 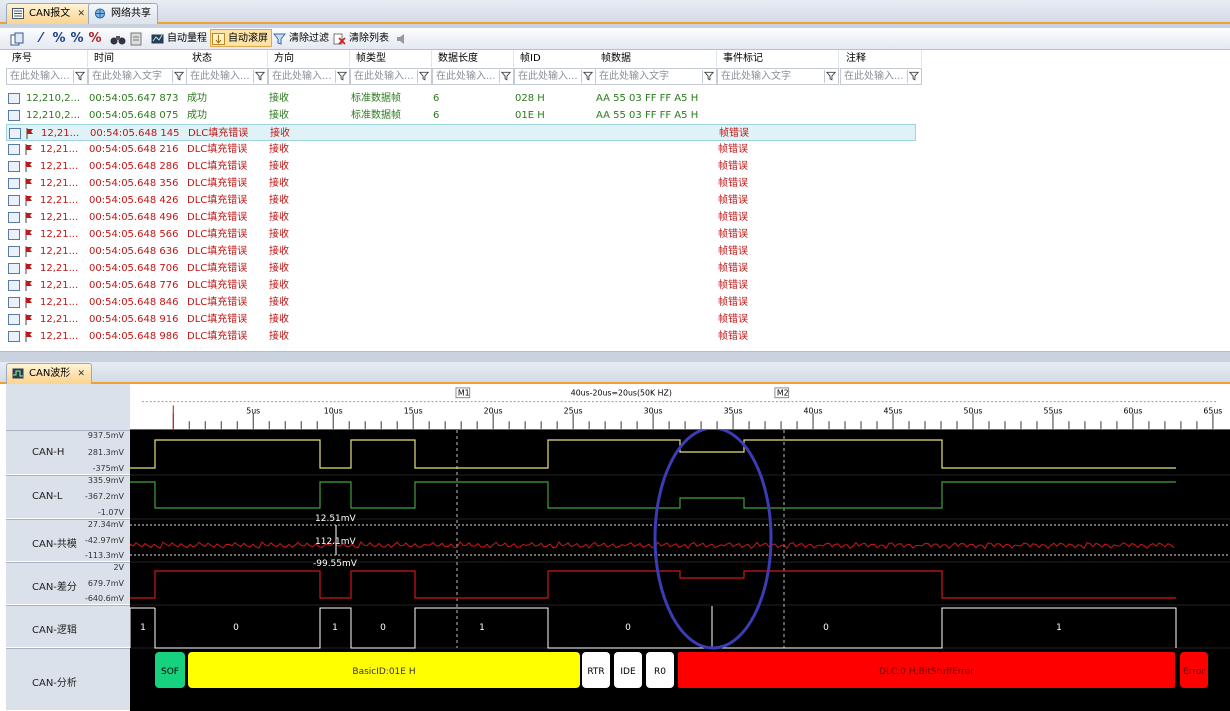 I want to click on column-header: 方向, so click(x=309, y=58).